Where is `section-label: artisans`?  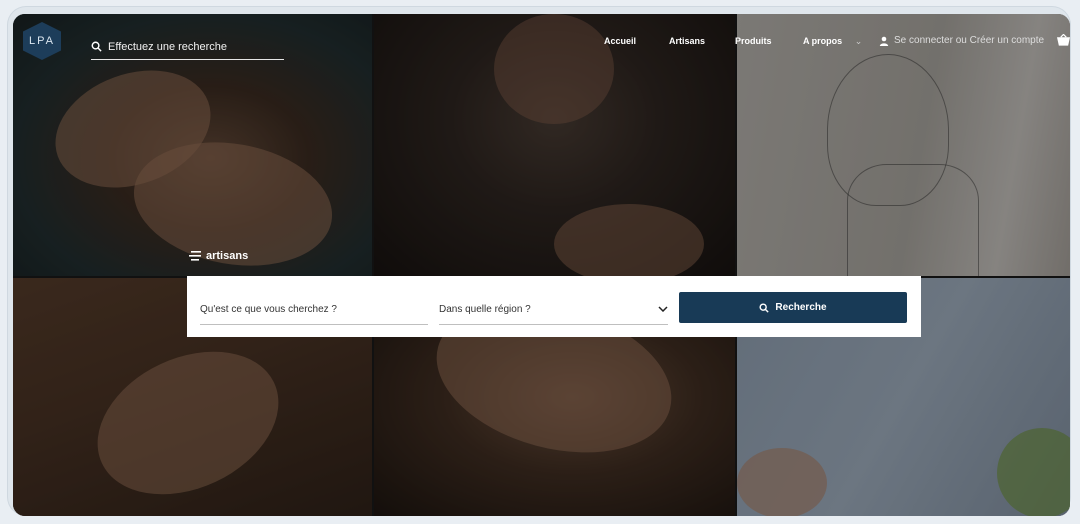 section-label: artisans is located at coordinates (218, 256).